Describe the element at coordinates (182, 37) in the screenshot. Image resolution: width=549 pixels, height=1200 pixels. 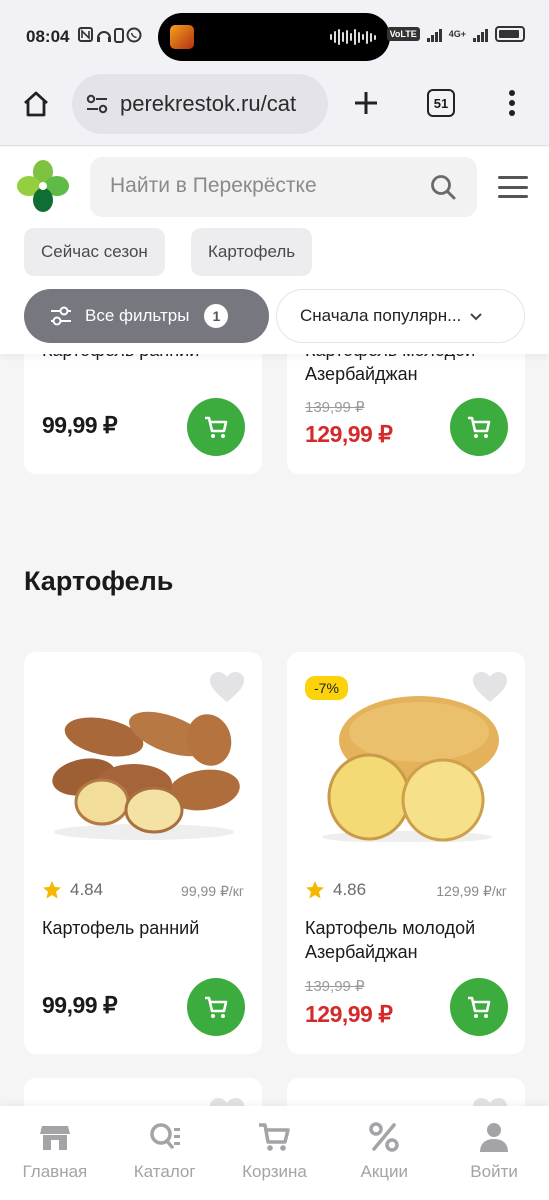
I see `media-thumbnail` at that location.